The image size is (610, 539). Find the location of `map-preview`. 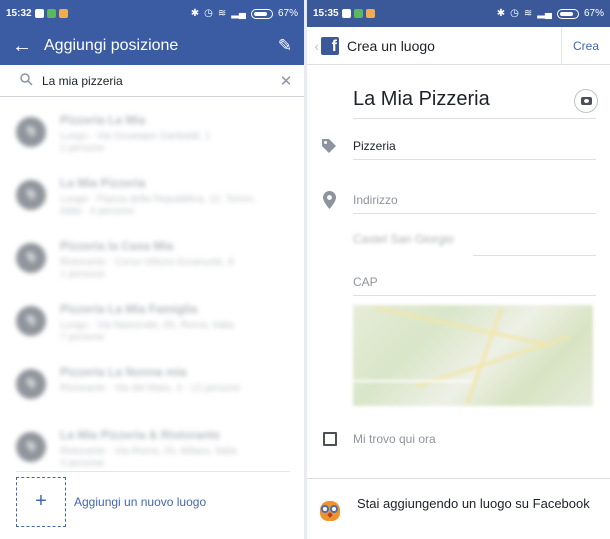

map-preview is located at coordinates (473, 355).